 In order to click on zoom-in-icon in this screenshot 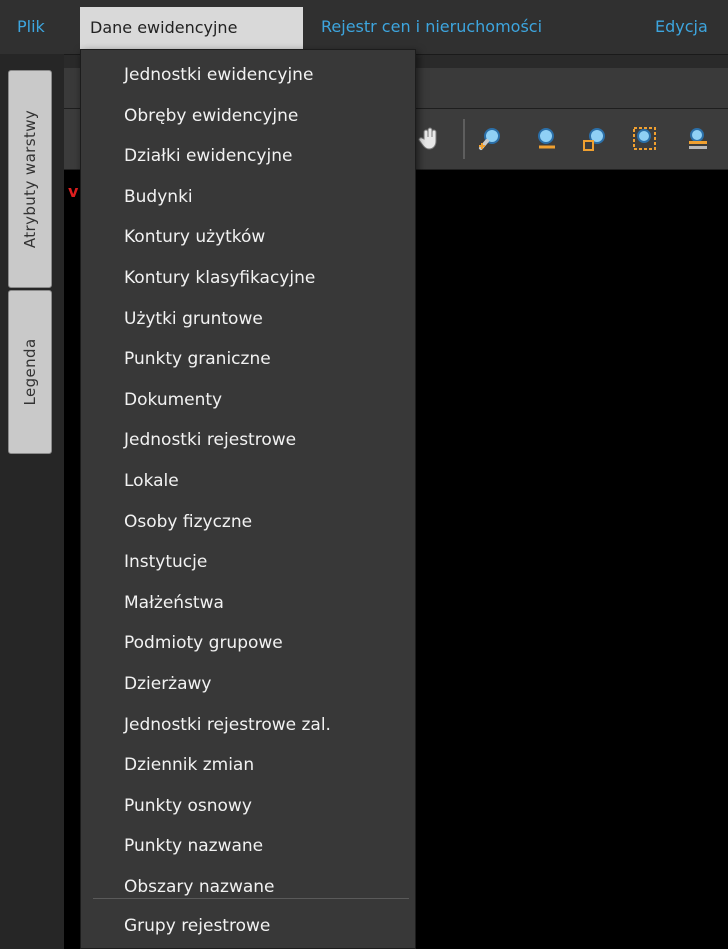, I will do `click(490, 139)`.